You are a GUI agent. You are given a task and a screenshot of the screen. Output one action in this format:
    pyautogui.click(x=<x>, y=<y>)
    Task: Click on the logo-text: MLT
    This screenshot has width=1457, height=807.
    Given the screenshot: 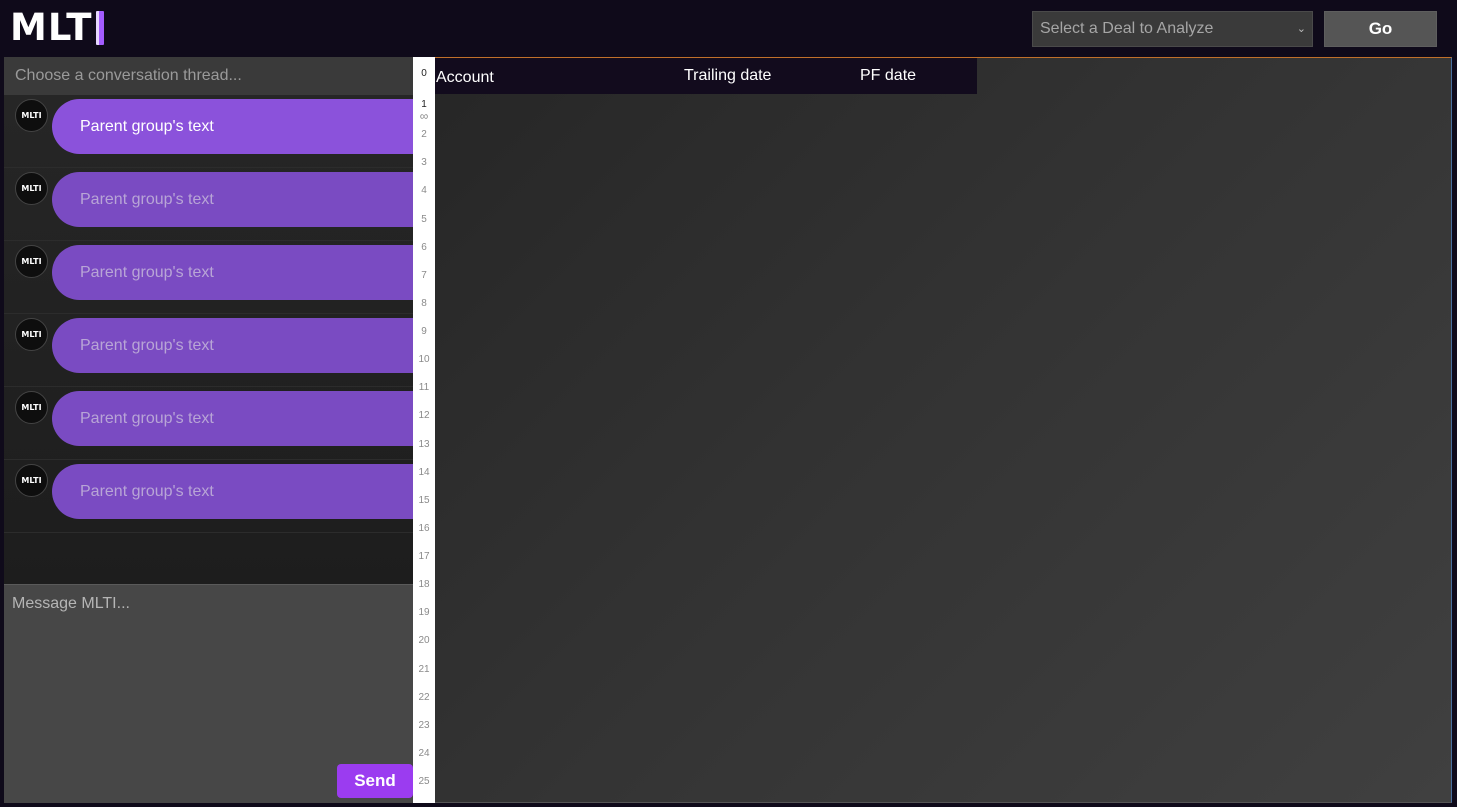 What is the action you would take?
    pyautogui.click(x=51, y=27)
    